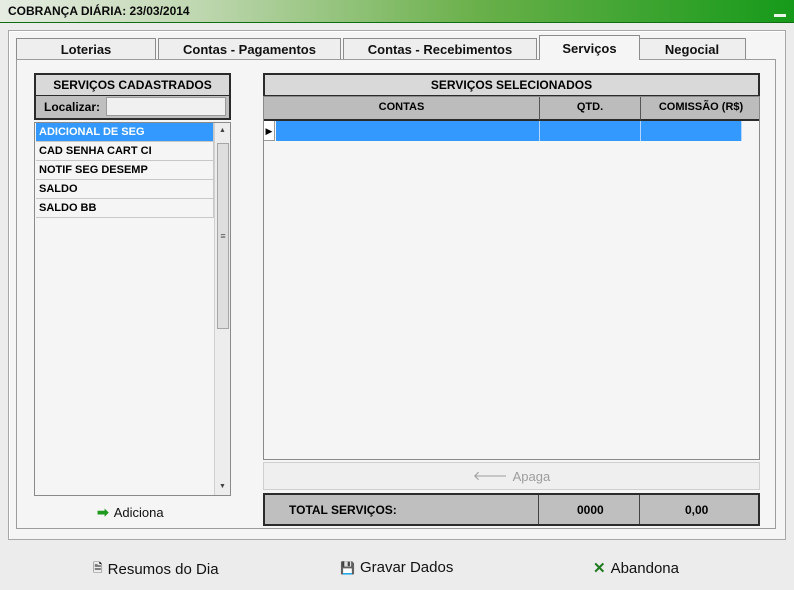 The width and height of the screenshot is (794, 590). I want to click on abandon-label: Abandona, so click(644, 568).